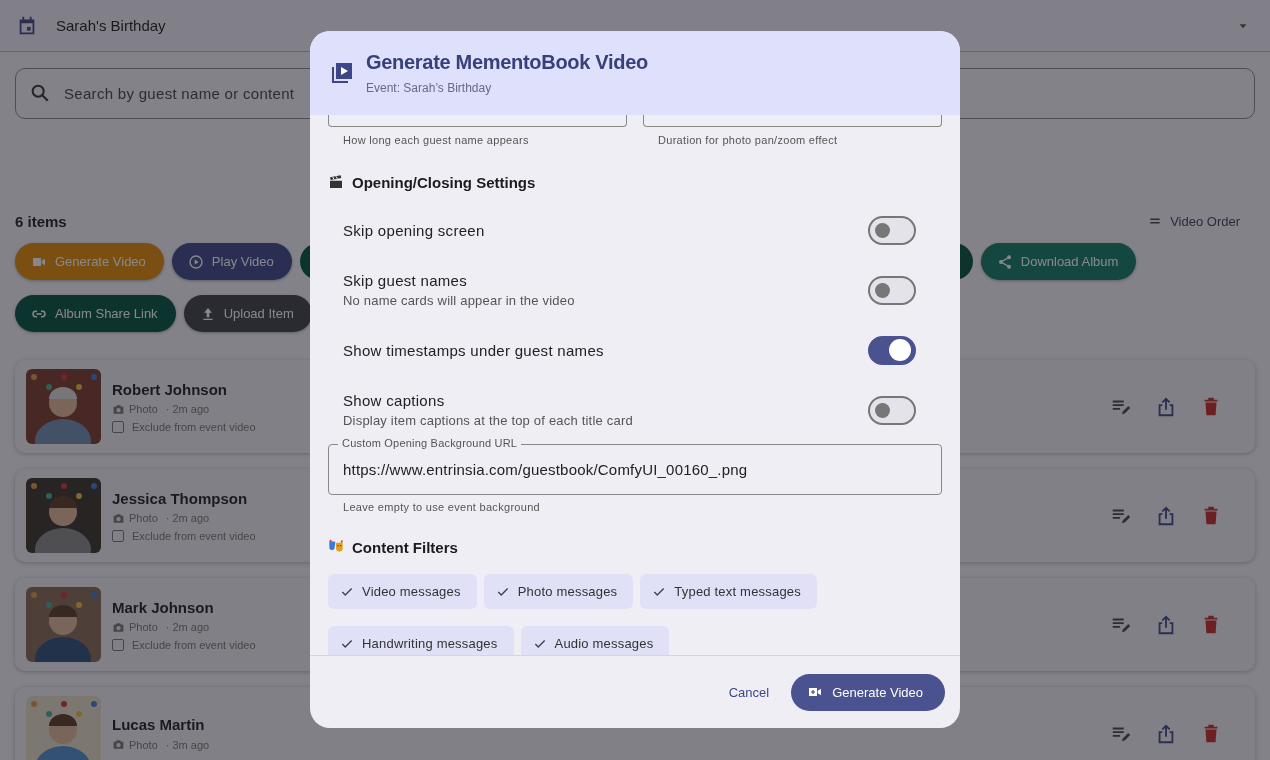  I want to click on event-title: Sarah's Birthday, so click(111, 25).